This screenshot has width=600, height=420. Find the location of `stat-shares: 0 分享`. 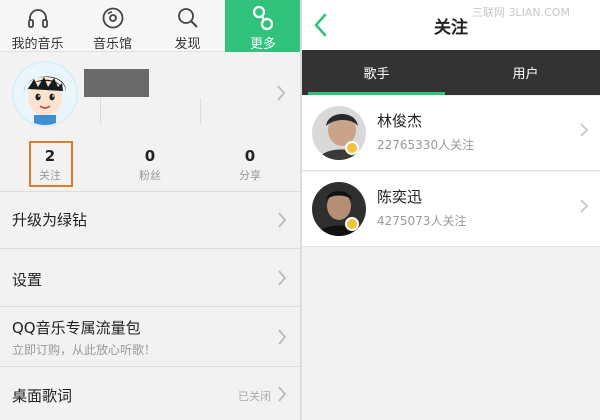

stat-shares: 0 分享 is located at coordinates (250, 165).